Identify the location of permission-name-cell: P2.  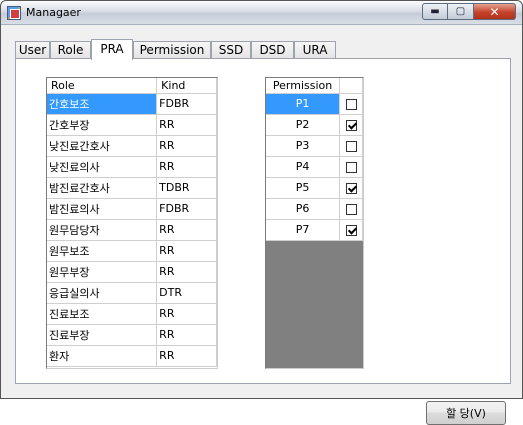
(303, 125).